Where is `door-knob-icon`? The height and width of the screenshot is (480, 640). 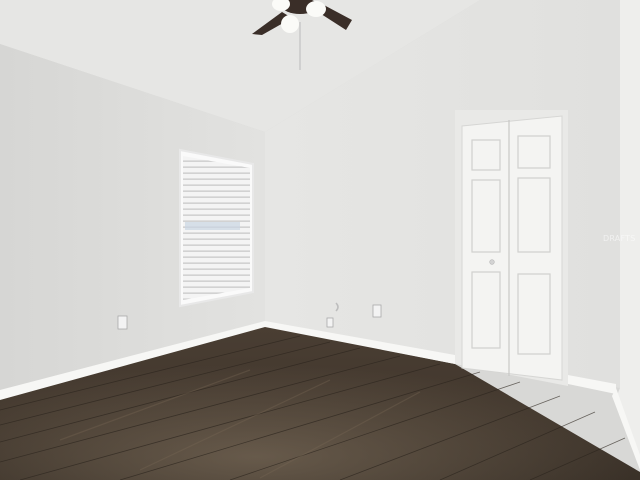
door-knob-icon is located at coordinates (492, 262).